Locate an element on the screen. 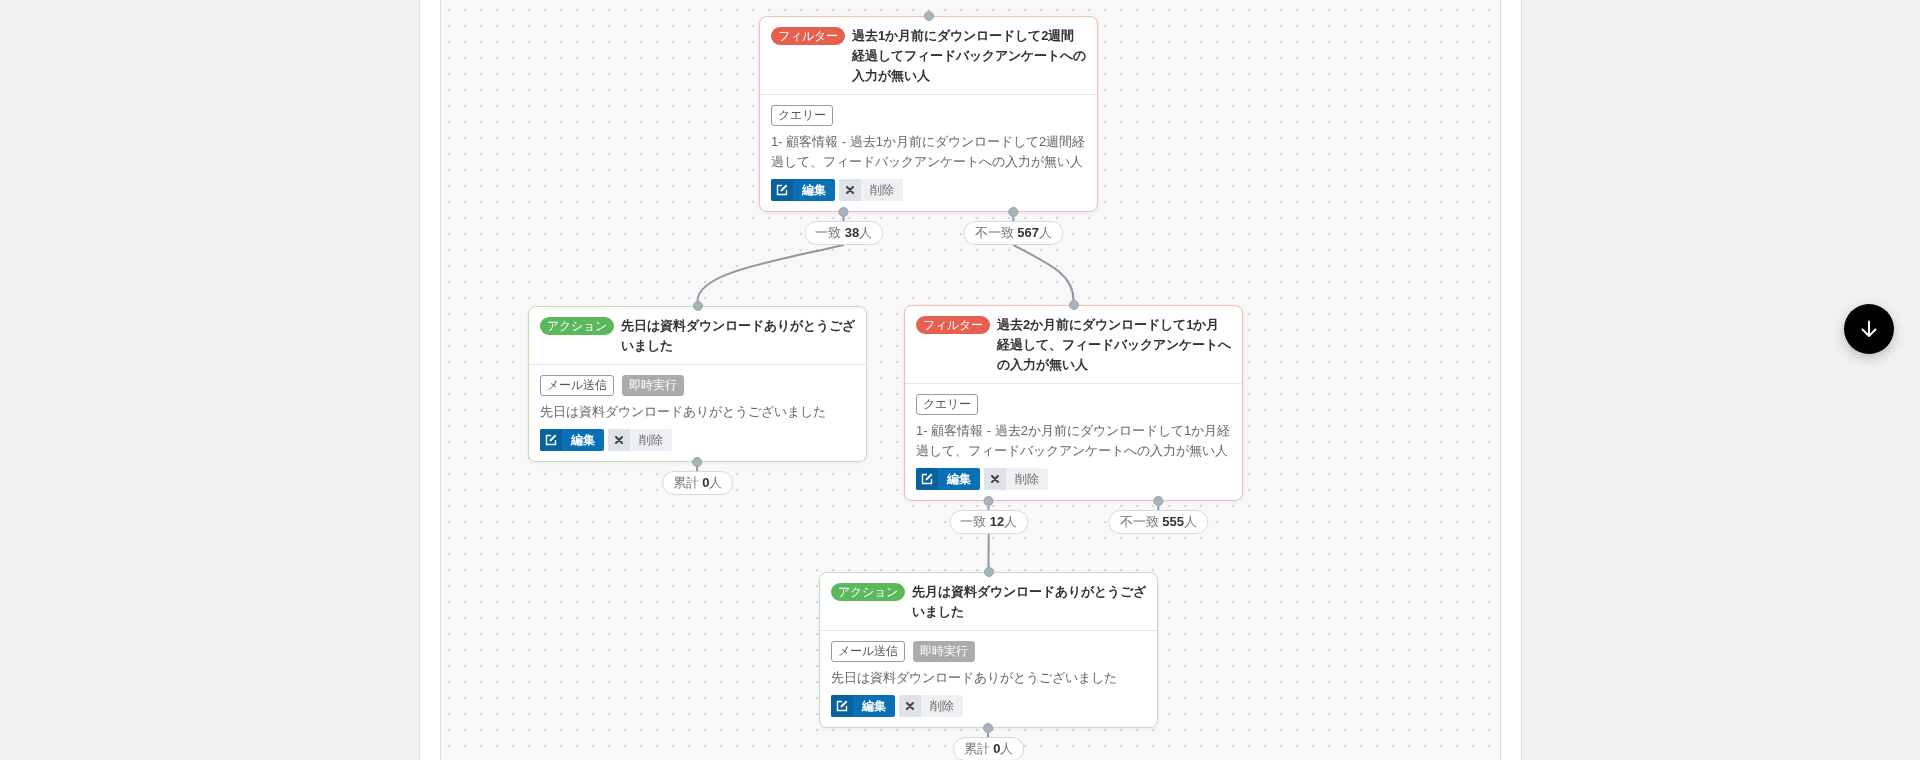 Image resolution: width=1920 pixels, height=760 pixels. arrow-down-icon is located at coordinates (1869, 329).